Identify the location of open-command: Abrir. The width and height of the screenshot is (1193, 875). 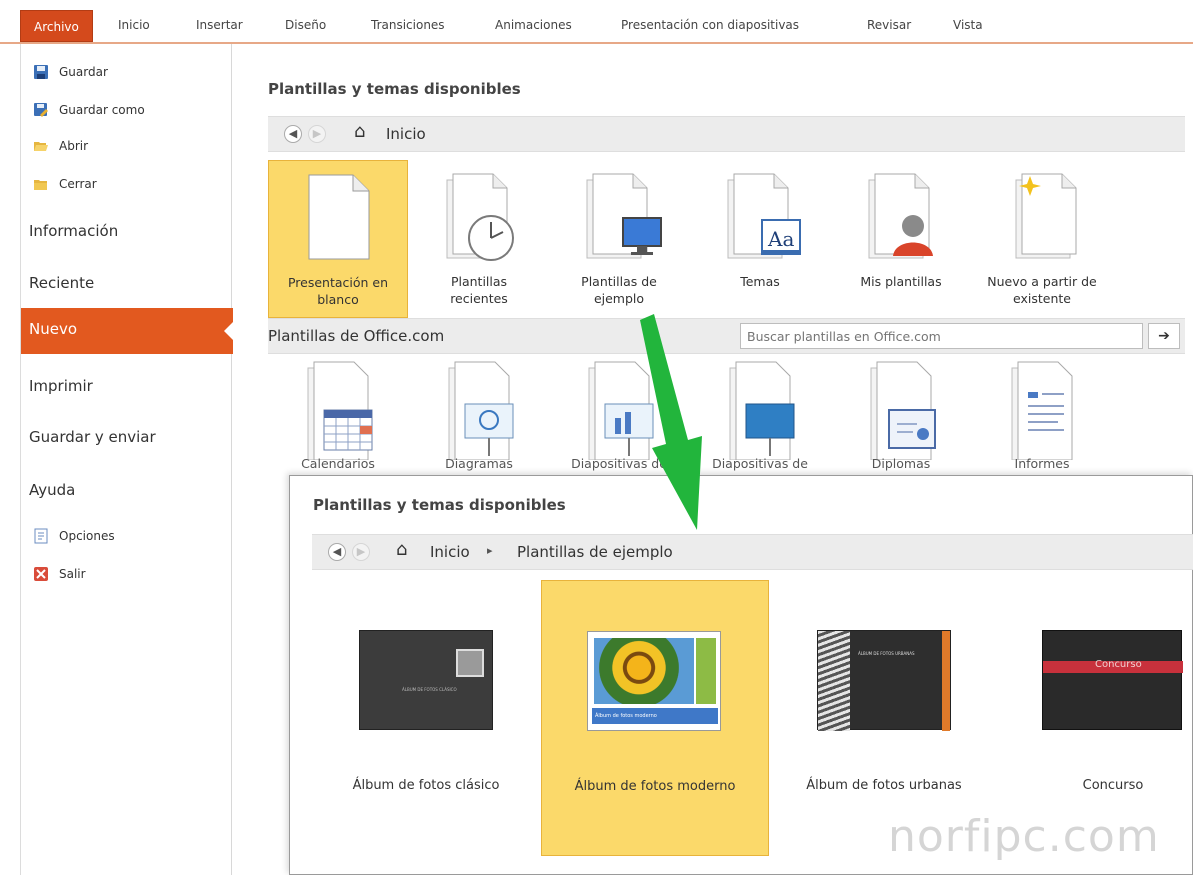
(60, 146).